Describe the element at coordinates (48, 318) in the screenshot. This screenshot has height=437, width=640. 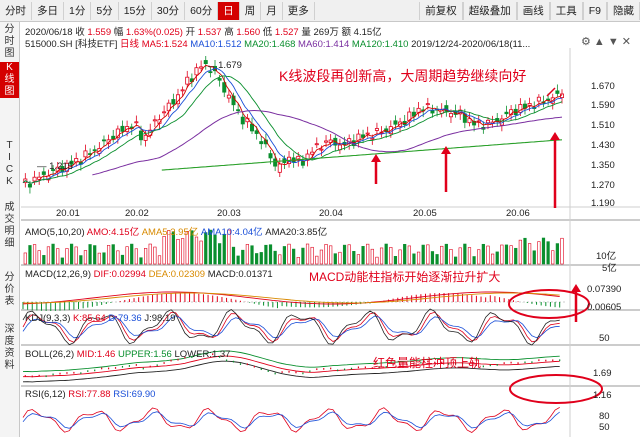
I see `kdj-label: KDJ(9,3,3)` at that location.